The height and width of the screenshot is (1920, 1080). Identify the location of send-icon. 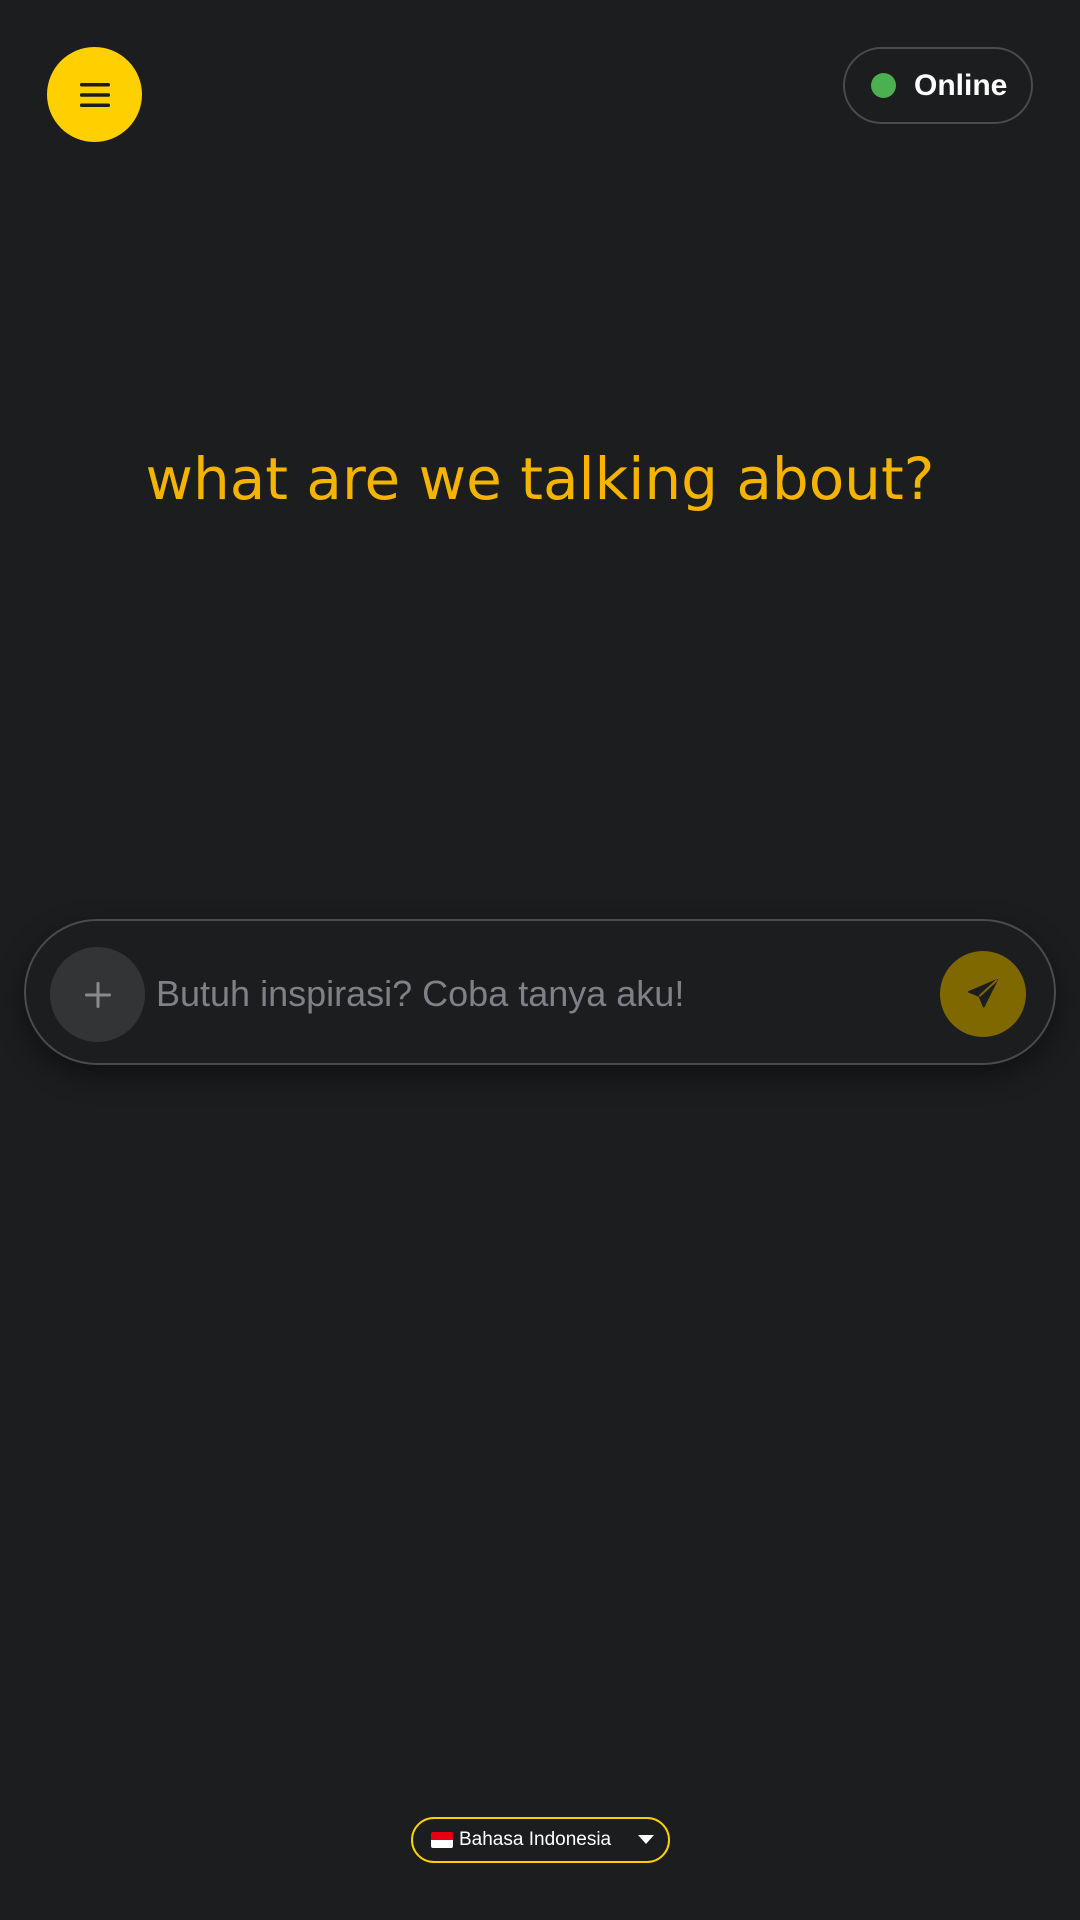
(983, 993).